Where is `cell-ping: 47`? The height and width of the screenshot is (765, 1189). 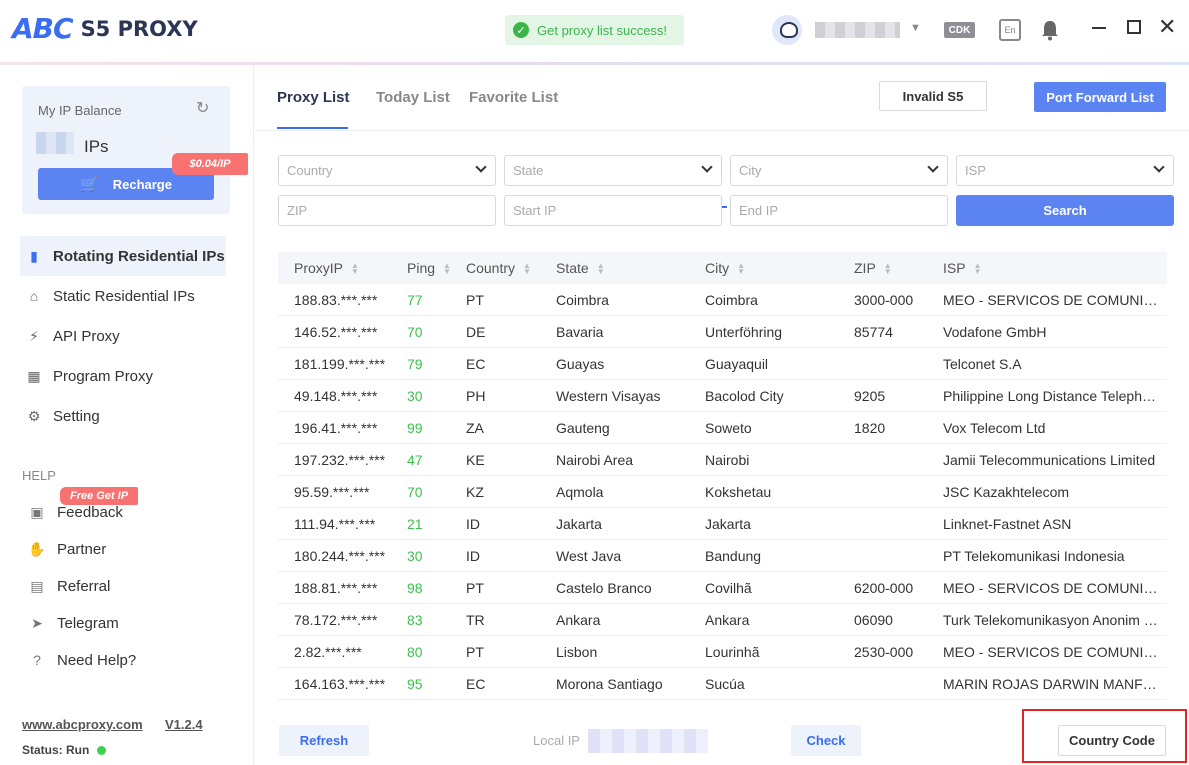 cell-ping: 47 is located at coordinates (415, 459).